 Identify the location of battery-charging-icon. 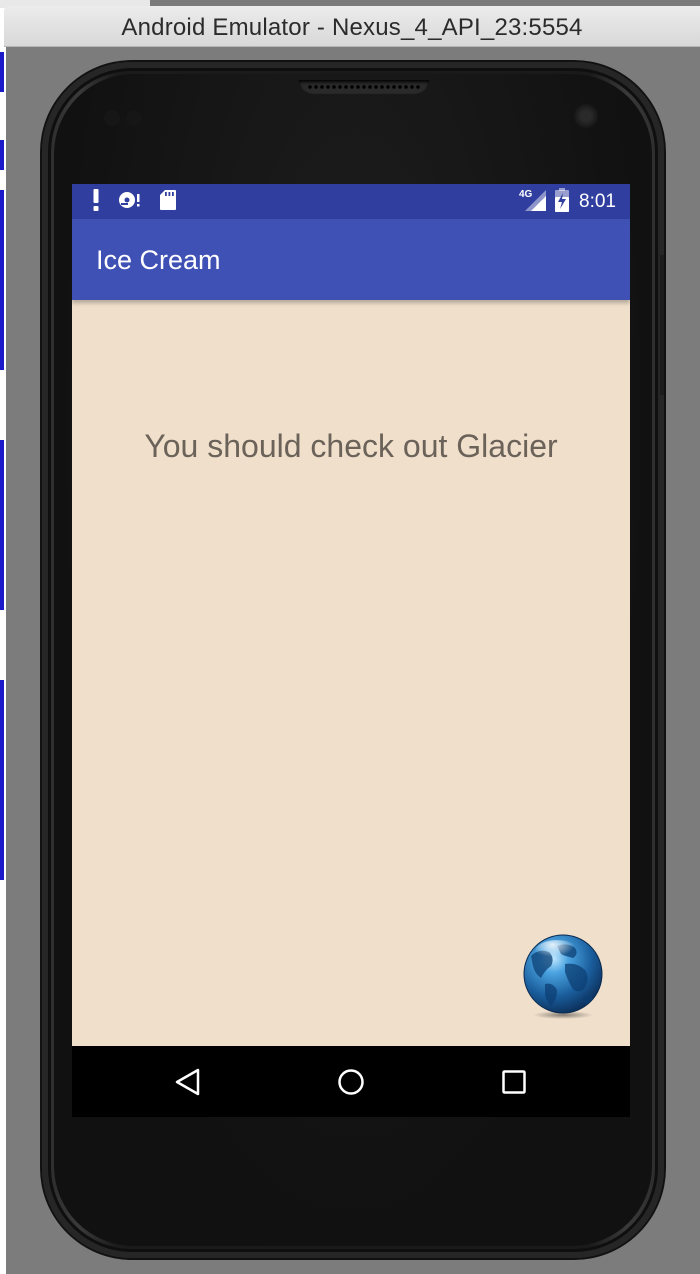
(562, 202).